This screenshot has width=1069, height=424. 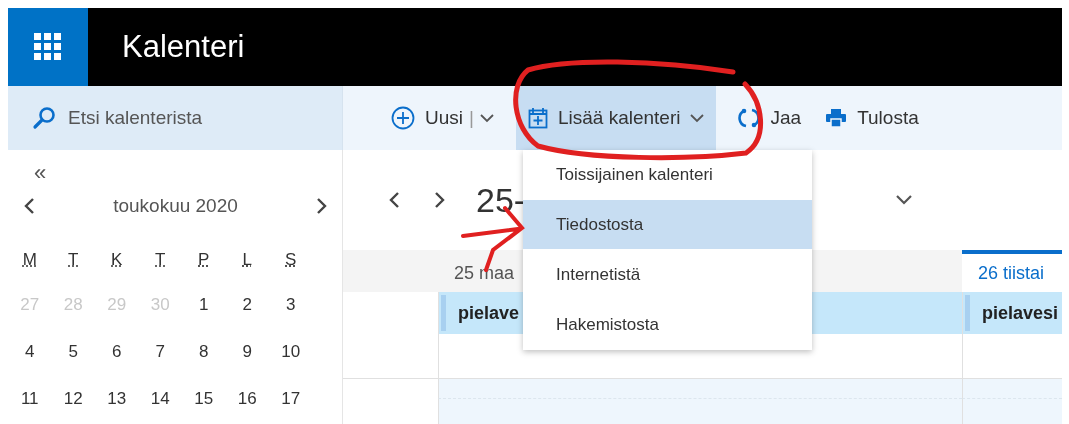 What do you see at coordinates (291, 259) in the screenshot?
I see `weekday-label: S` at bounding box center [291, 259].